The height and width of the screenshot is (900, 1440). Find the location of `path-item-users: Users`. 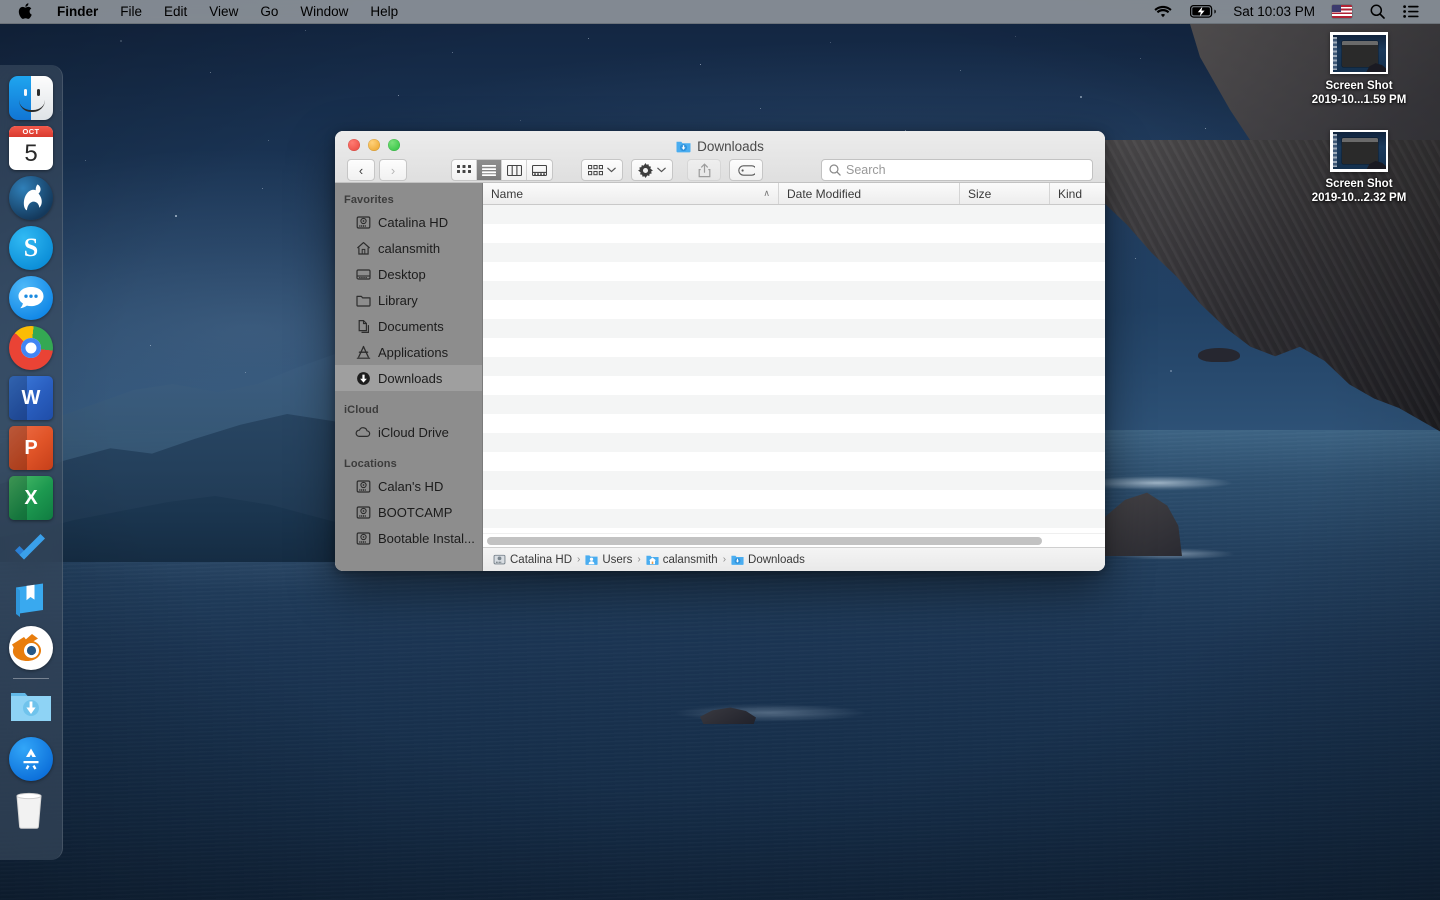

path-item-users: Users is located at coordinates (608, 559).